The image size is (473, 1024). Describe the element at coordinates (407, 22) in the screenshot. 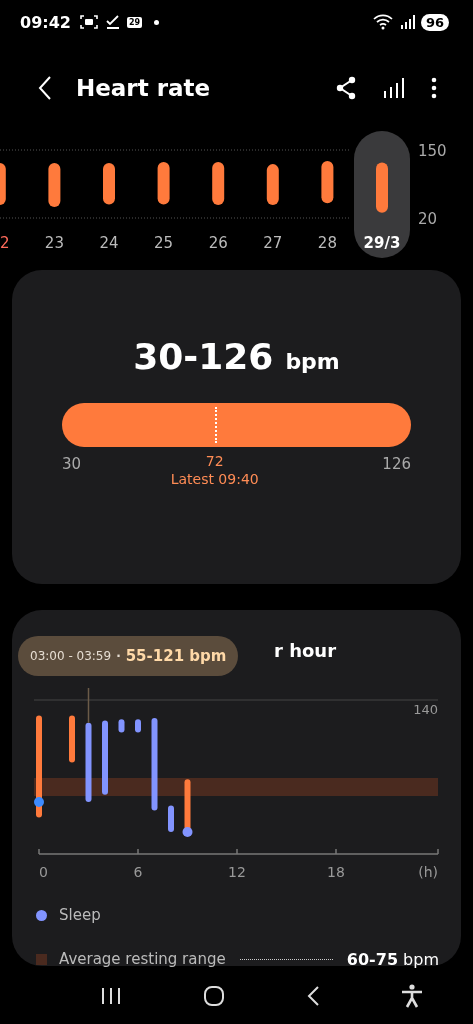

I see `signal-icon` at that location.